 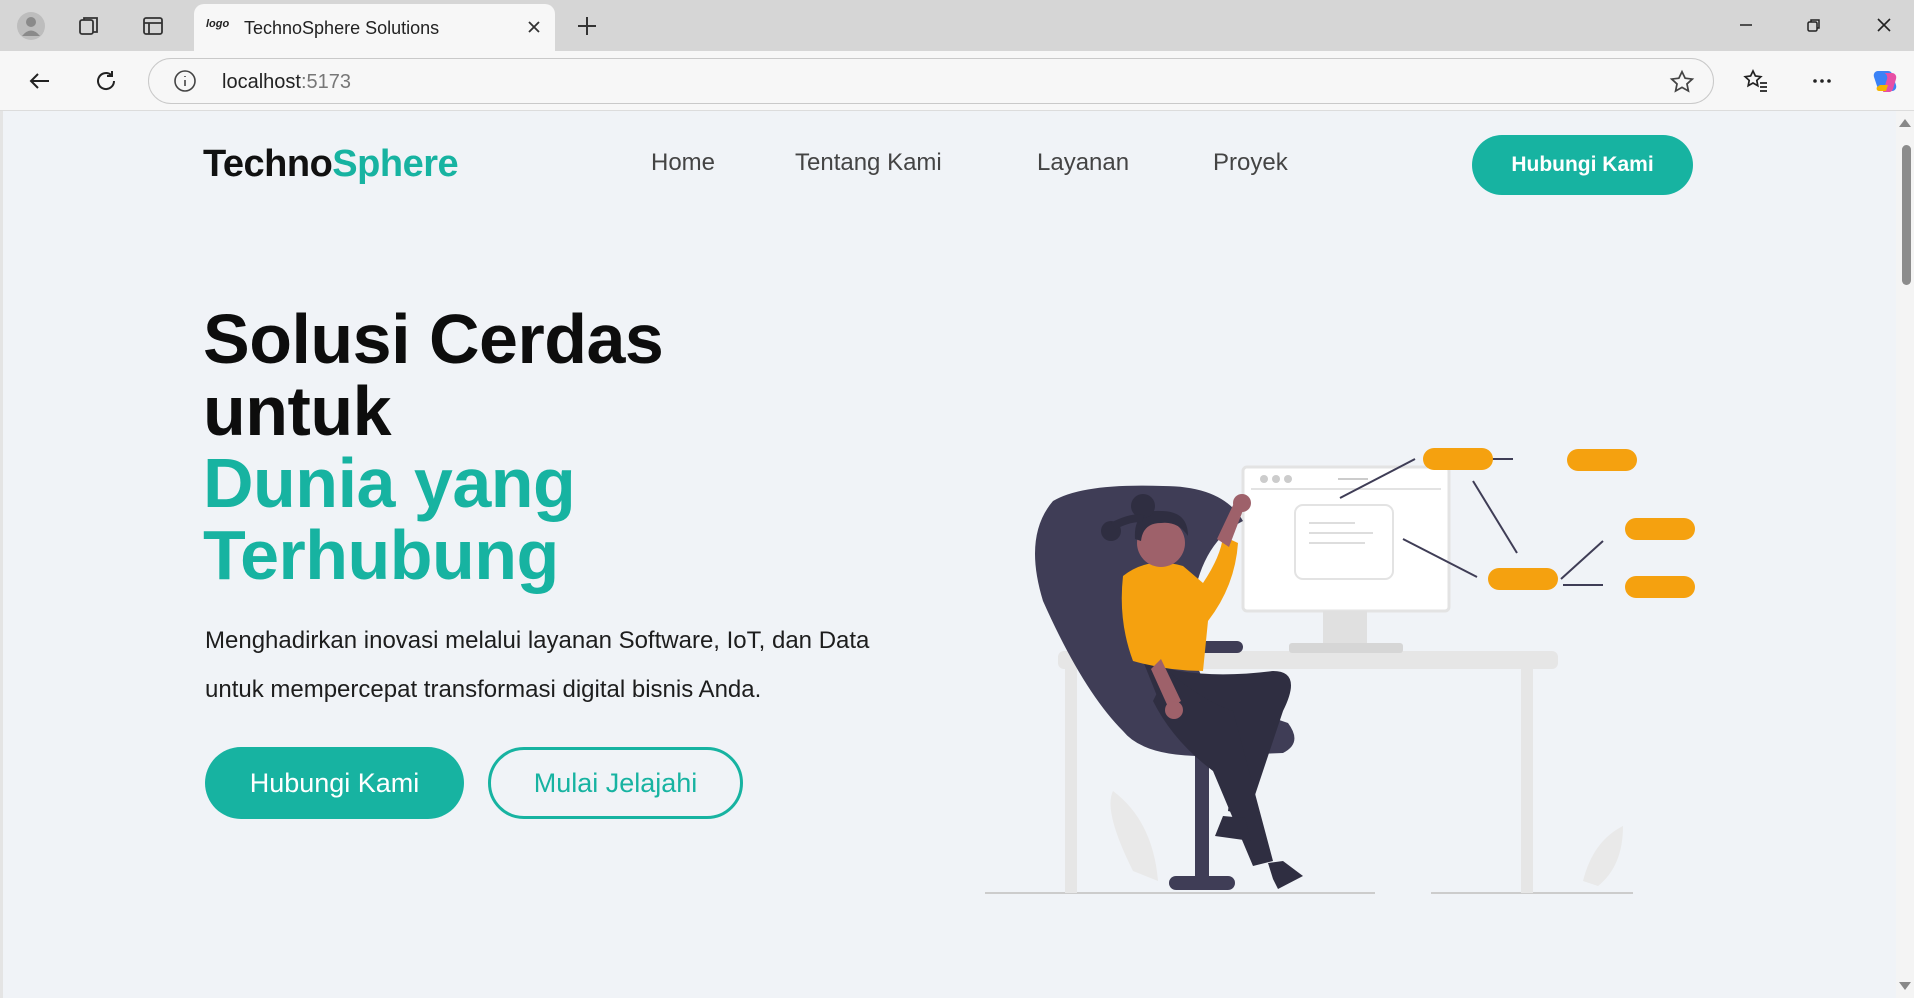 What do you see at coordinates (1822, 81) in the screenshot?
I see `more-icon` at bounding box center [1822, 81].